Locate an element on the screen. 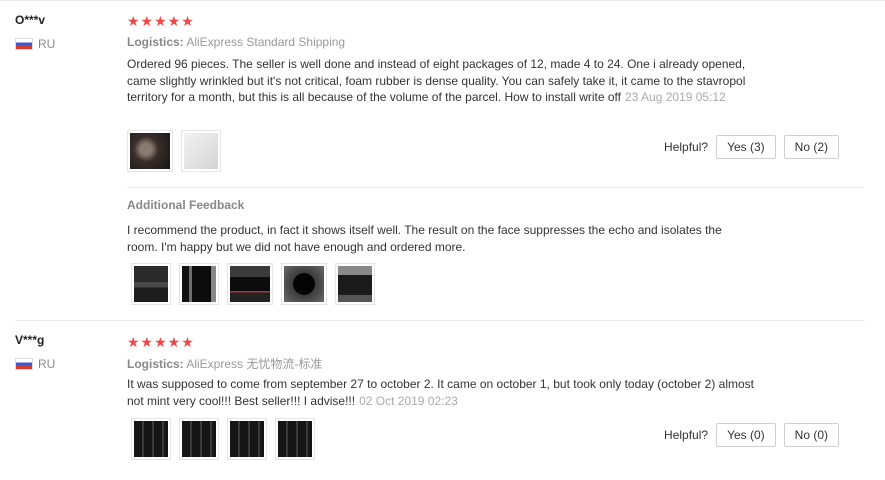 Image resolution: width=885 pixels, height=480 pixels. helpful-no-button: No (2) is located at coordinates (811, 147).